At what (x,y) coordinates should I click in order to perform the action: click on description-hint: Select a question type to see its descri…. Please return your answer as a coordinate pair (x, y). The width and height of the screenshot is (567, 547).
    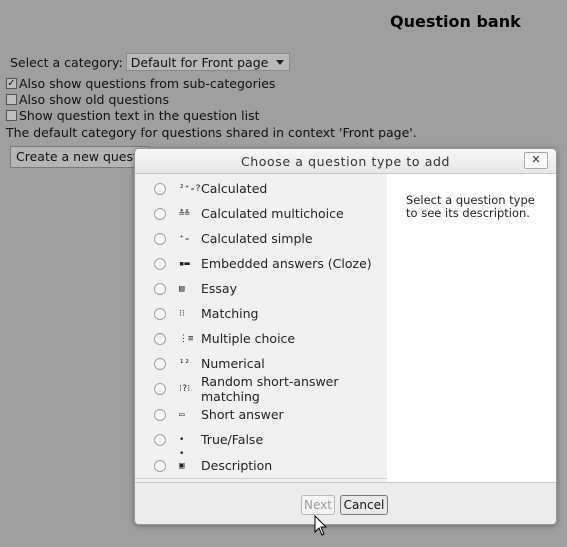
    Looking at the image, I should click on (470, 206).